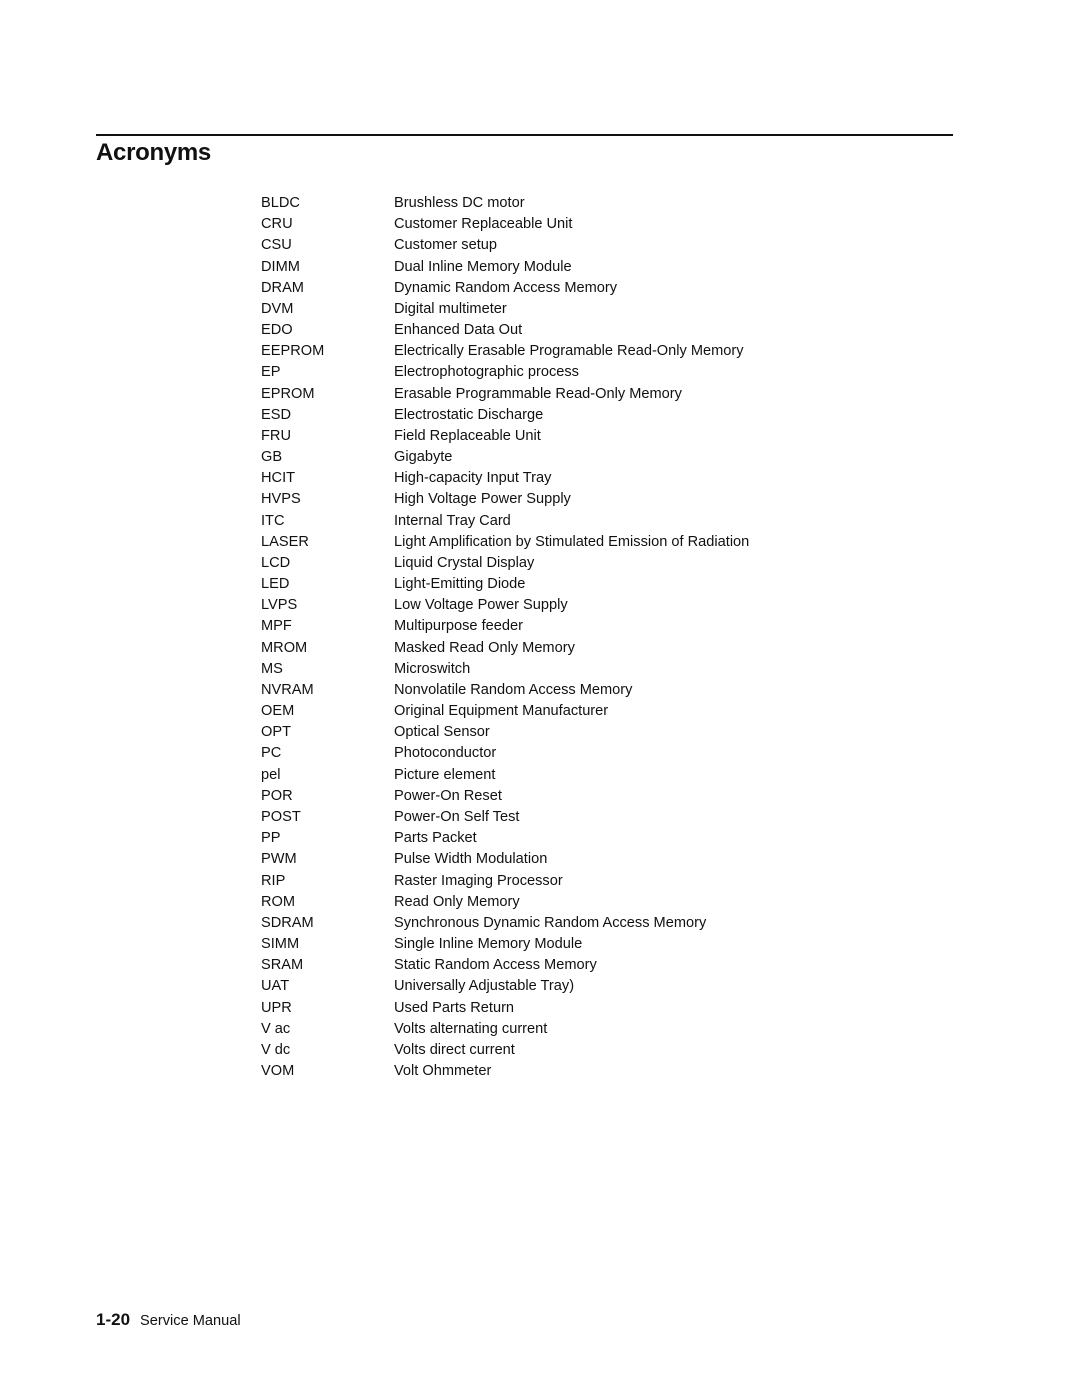 This screenshot has height=1397, width=1080. What do you see at coordinates (483, 224) in the screenshot?
I see `acronym-definition: Customer Replaceable Unit` at bounding box center [483, 224].